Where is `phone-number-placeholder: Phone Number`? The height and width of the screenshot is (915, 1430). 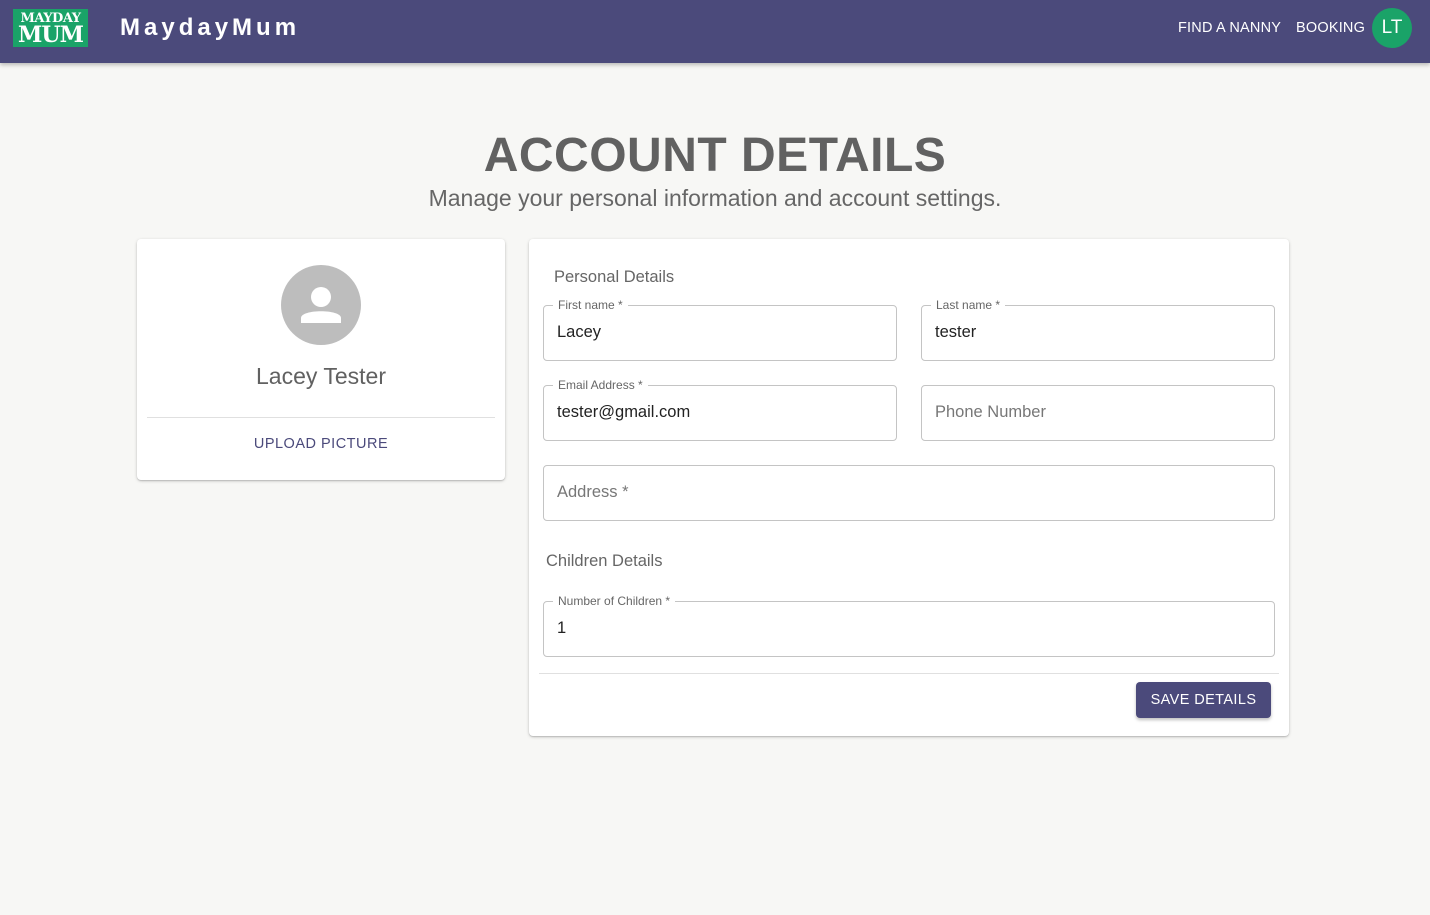 phone-number-placeholder: Phone Number is located at coordinates (990, 412).